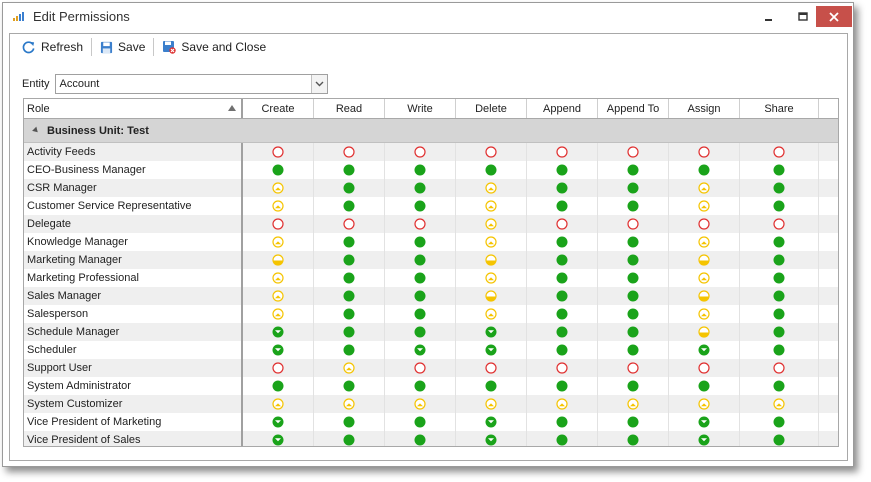 The width and height of the screenshot is (871, 482). I want to click on table-row: Knowledge Manager, so click(431, 242).